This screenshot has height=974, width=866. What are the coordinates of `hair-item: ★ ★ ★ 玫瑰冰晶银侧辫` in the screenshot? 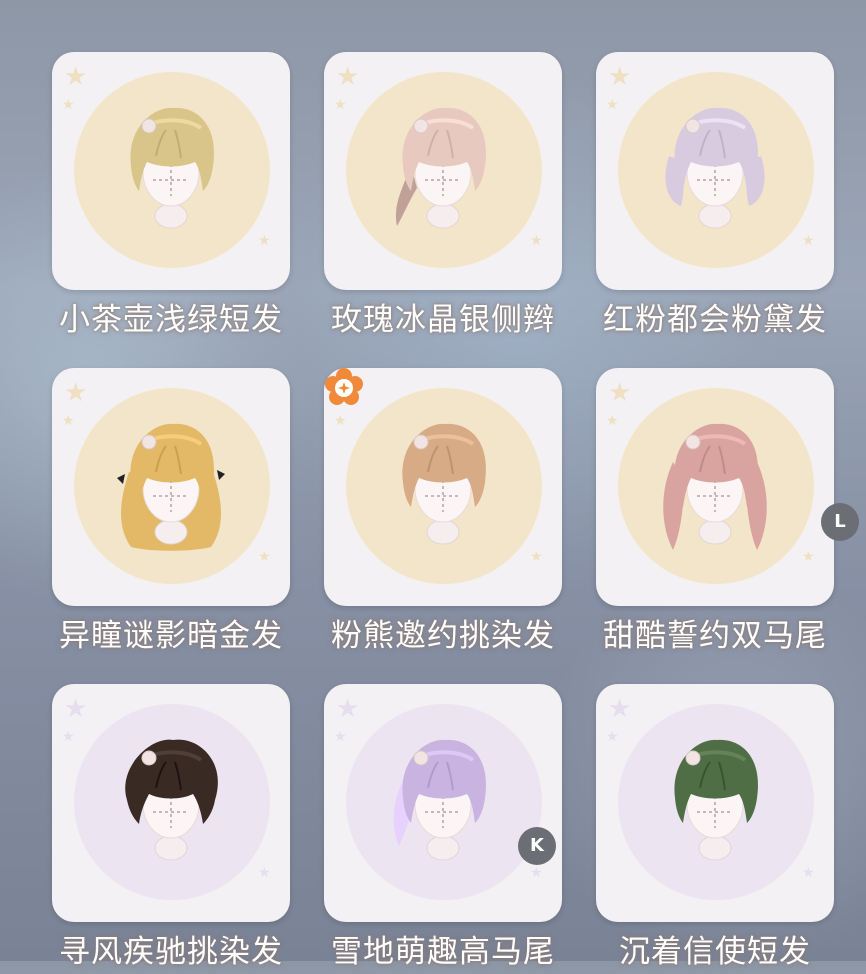 It's located at (443, 197).